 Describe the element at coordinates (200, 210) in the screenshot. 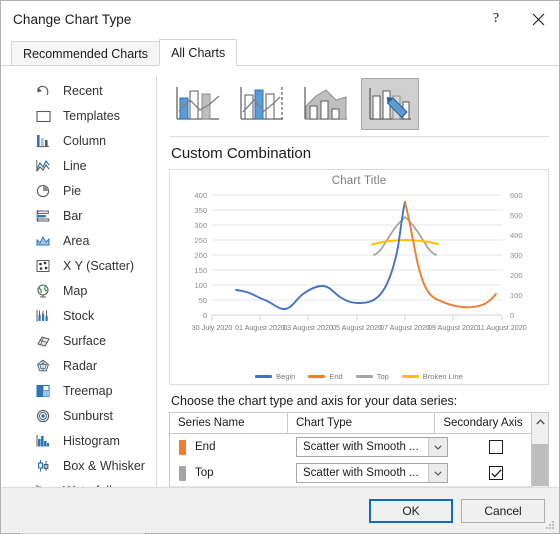

I see `svg-text: 350` at that location.